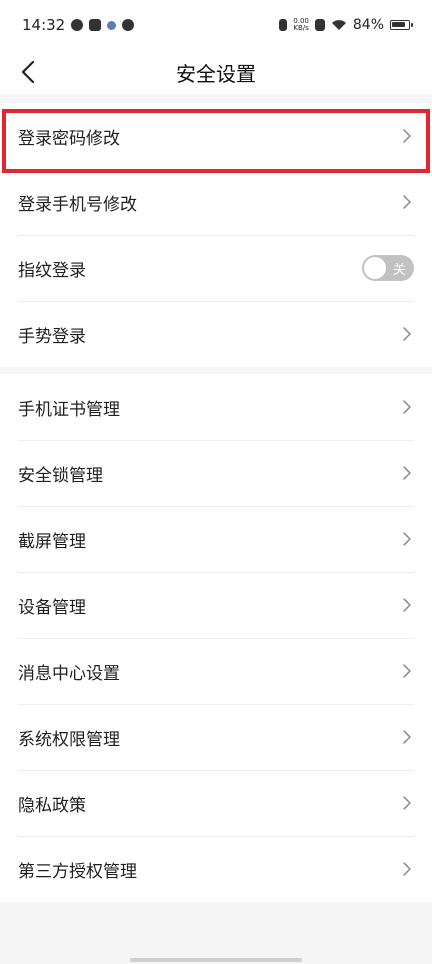 The image size is (432, 964). I want to click on home-indicator, so click(216, 960).